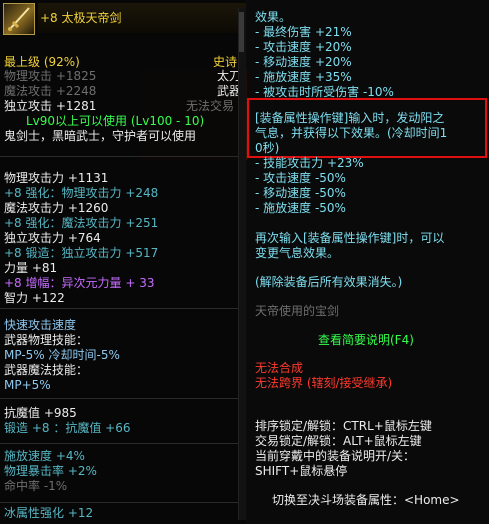 Image resolution: width=489 pixels, height=524 pixels. Describe the element at coordinates (297, 311) in the screenshot. I see `flavor-text: 天帝使用的宝剑` at that location.